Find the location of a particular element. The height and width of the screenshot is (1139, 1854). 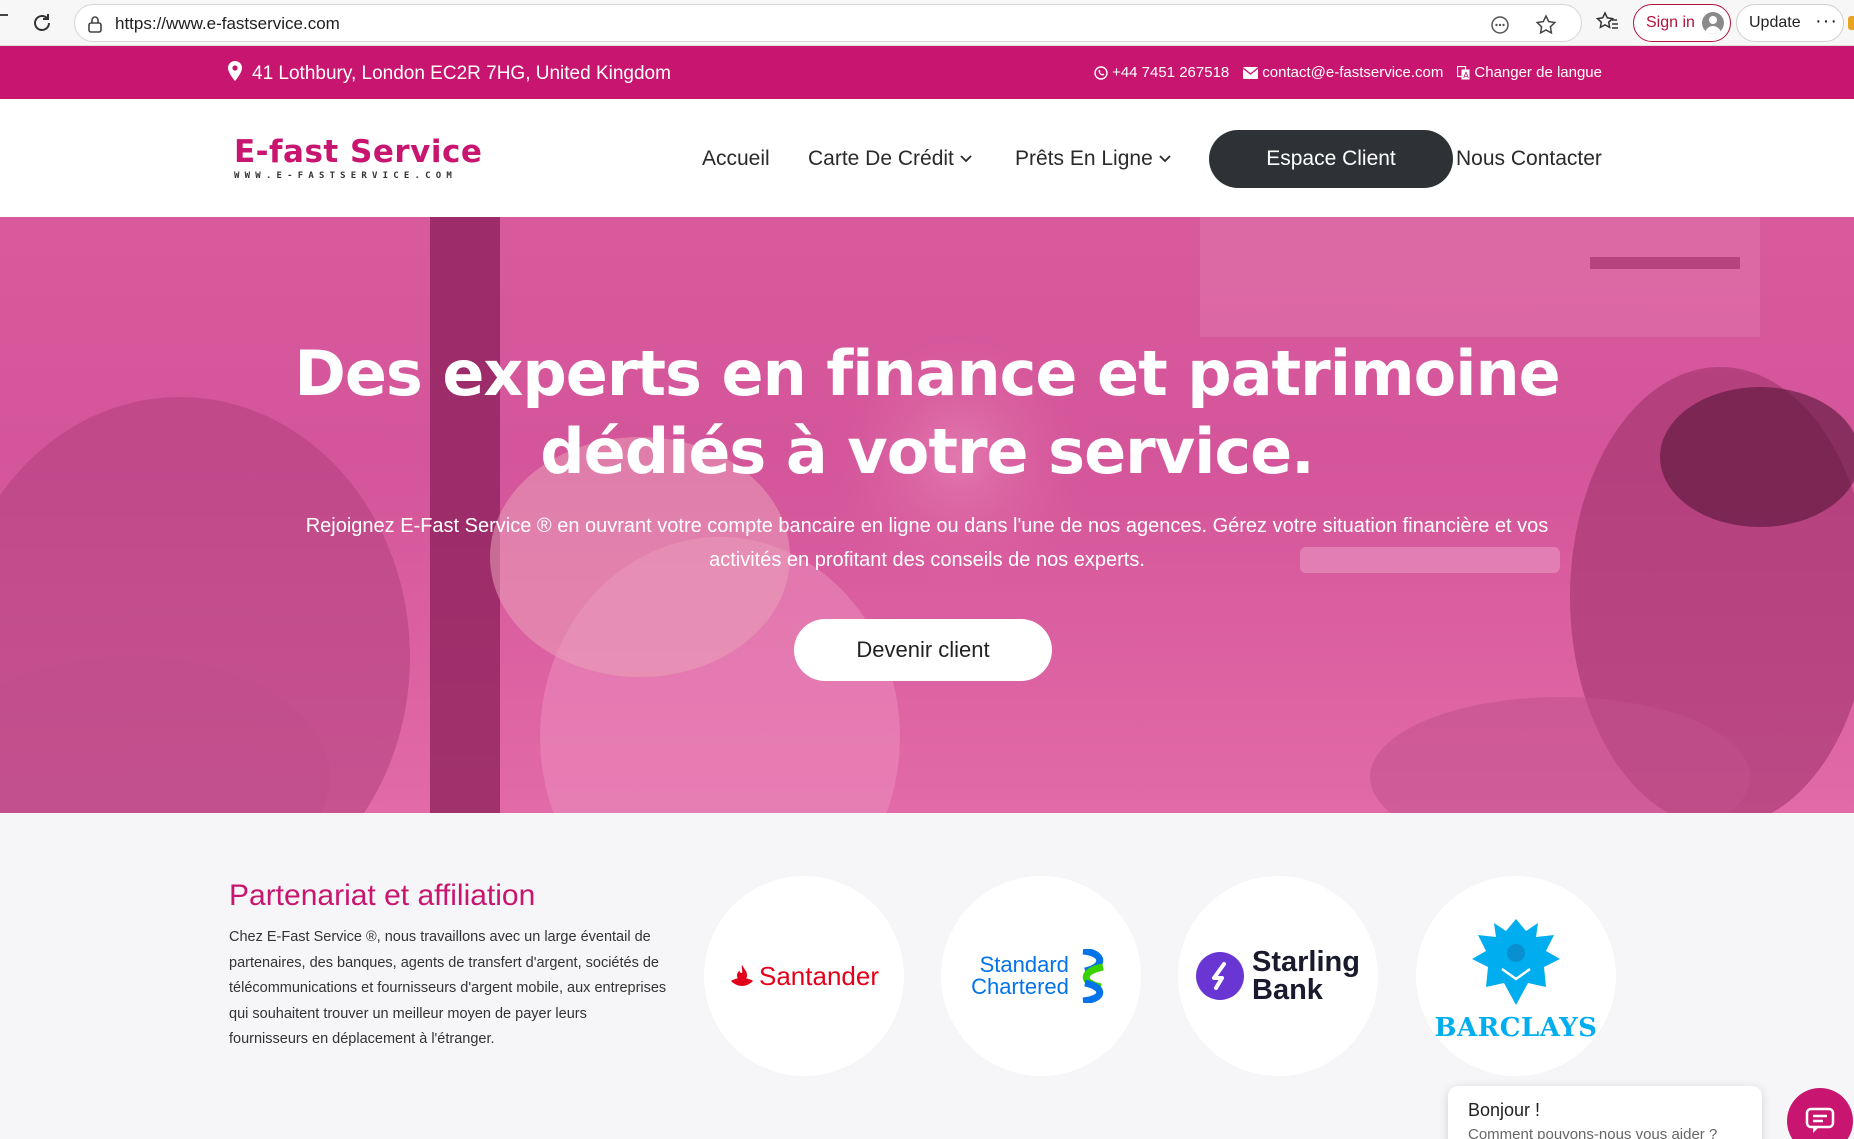

standard-chartered-mark-icon is located at coordinates (1093, 976).